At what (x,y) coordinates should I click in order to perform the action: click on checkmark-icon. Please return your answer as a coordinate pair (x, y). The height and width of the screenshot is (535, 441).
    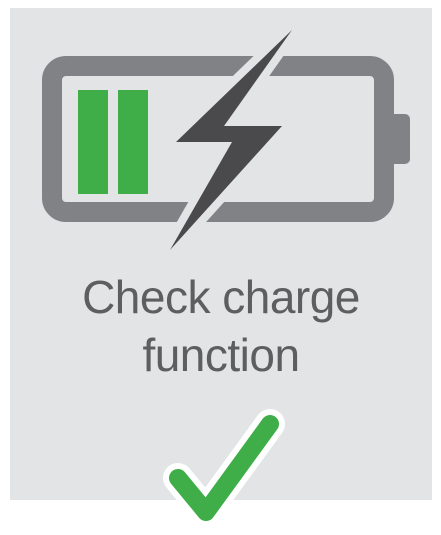
    Looking at the image, I should click on (224, 468).